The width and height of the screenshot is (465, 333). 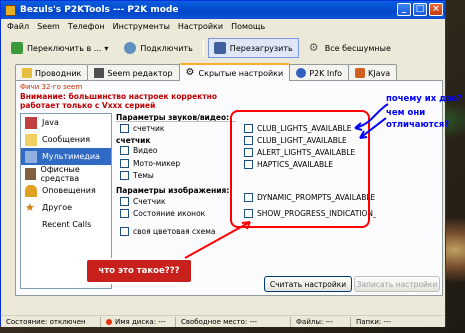 I want to click on settings-icon: ⚙, so click(x=190, y=72).